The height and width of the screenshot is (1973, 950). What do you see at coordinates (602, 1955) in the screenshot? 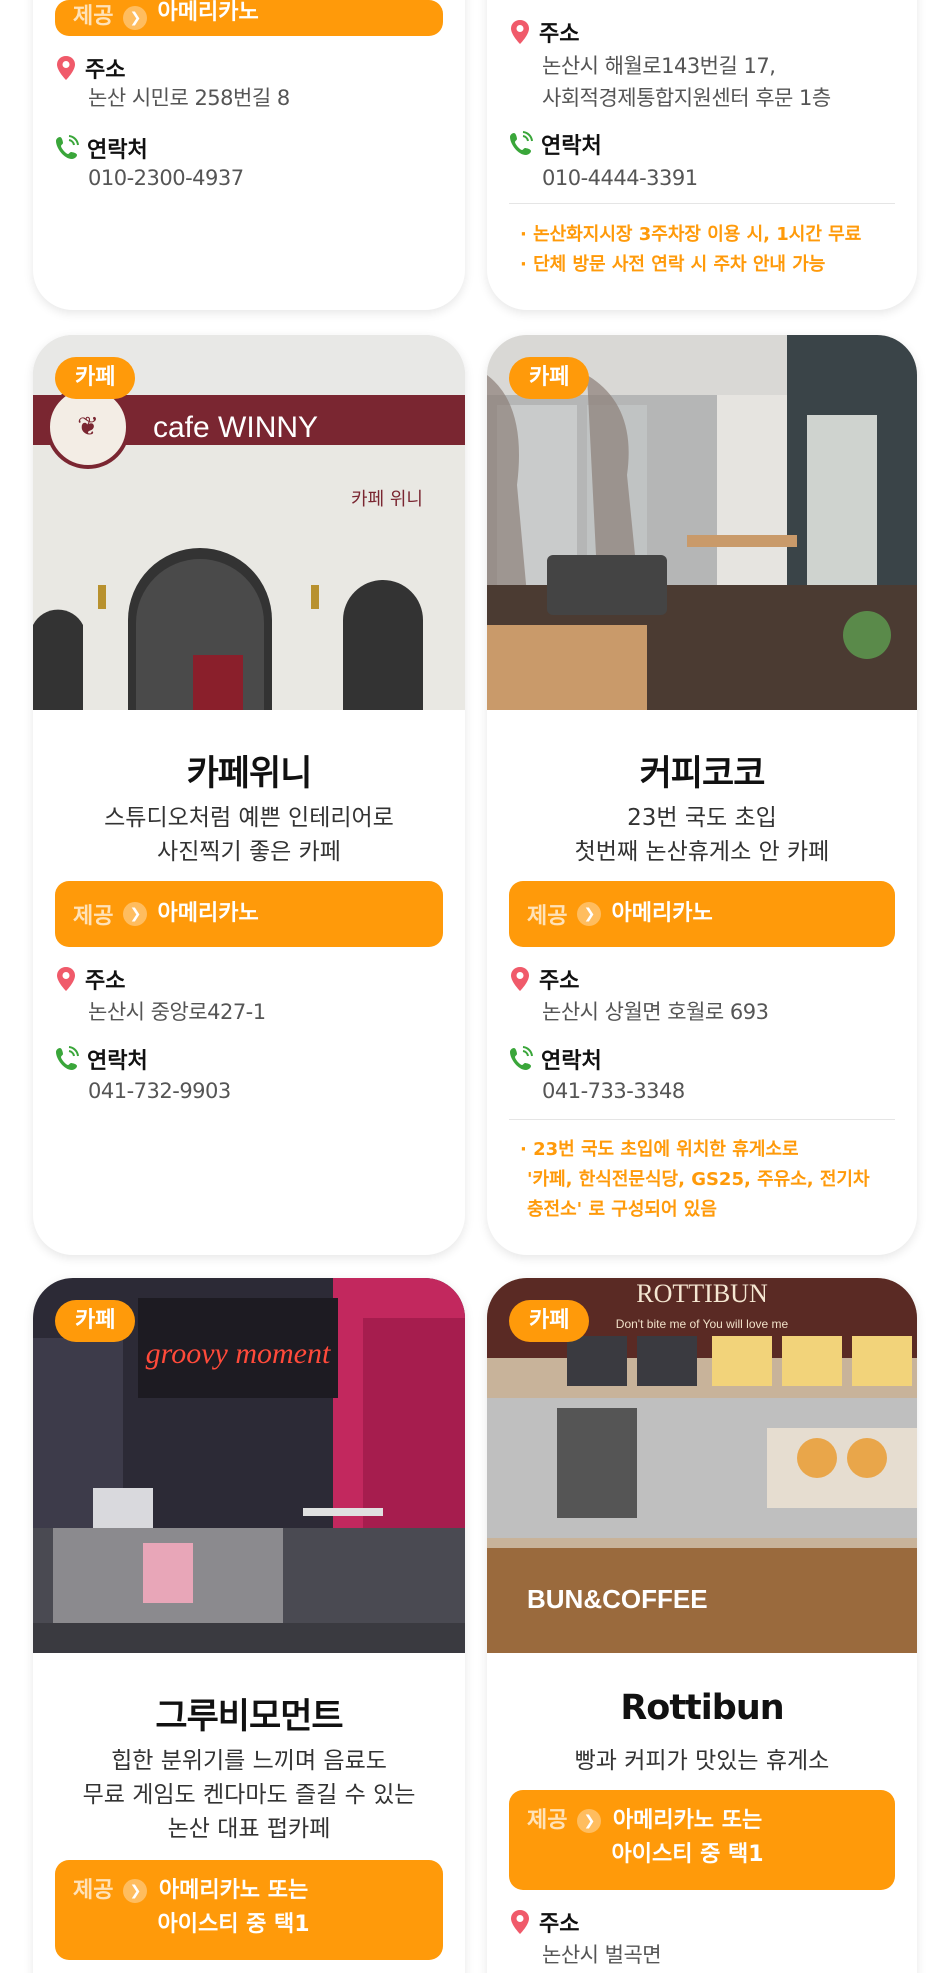
I see `address-value: 논산시 벌곡면` at bounding box center [602, 1955].